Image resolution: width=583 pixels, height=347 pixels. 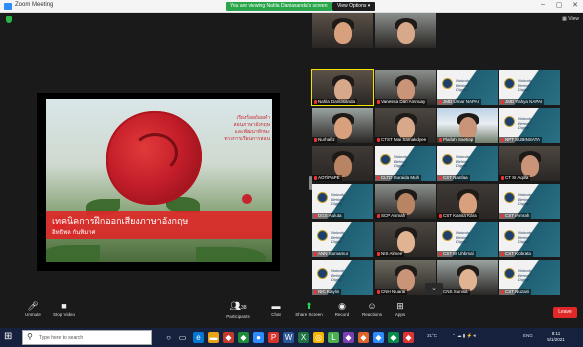 I want to click on participant-tile: Vanessa Dan Amnuay, so click(x=405, y=87).